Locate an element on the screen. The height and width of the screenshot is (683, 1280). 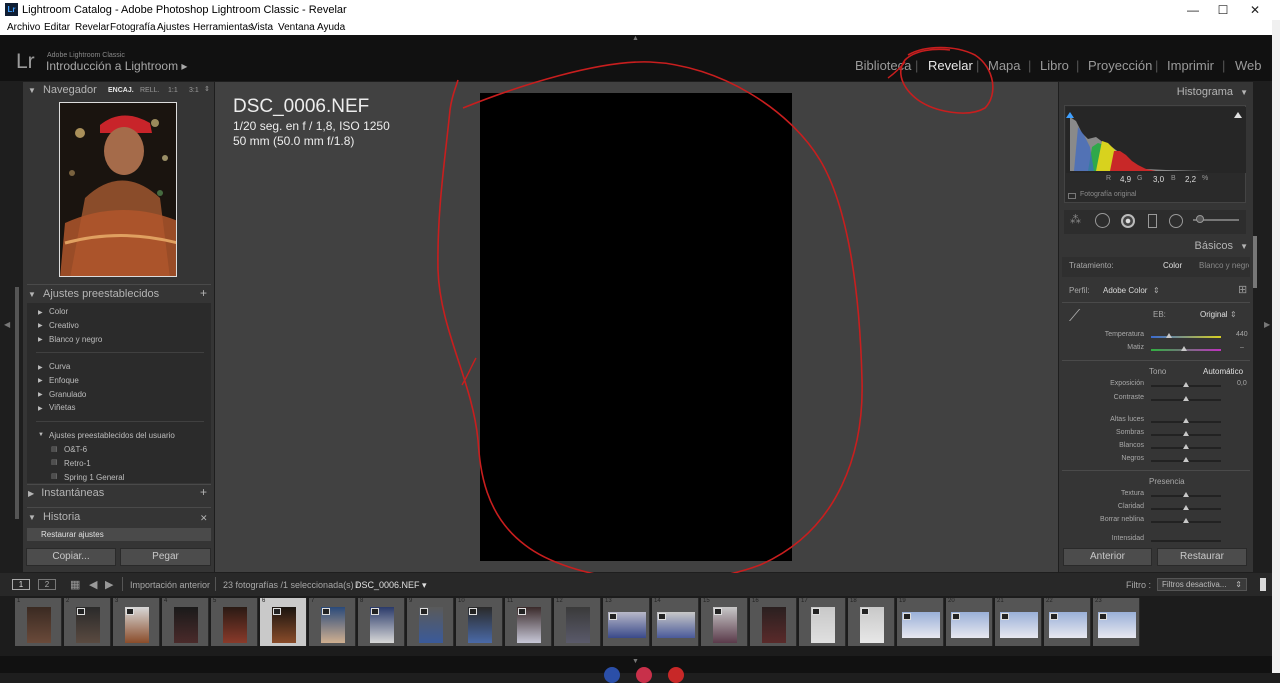
graduated-filter-tool-icon is located at coordinates (1152, 221).